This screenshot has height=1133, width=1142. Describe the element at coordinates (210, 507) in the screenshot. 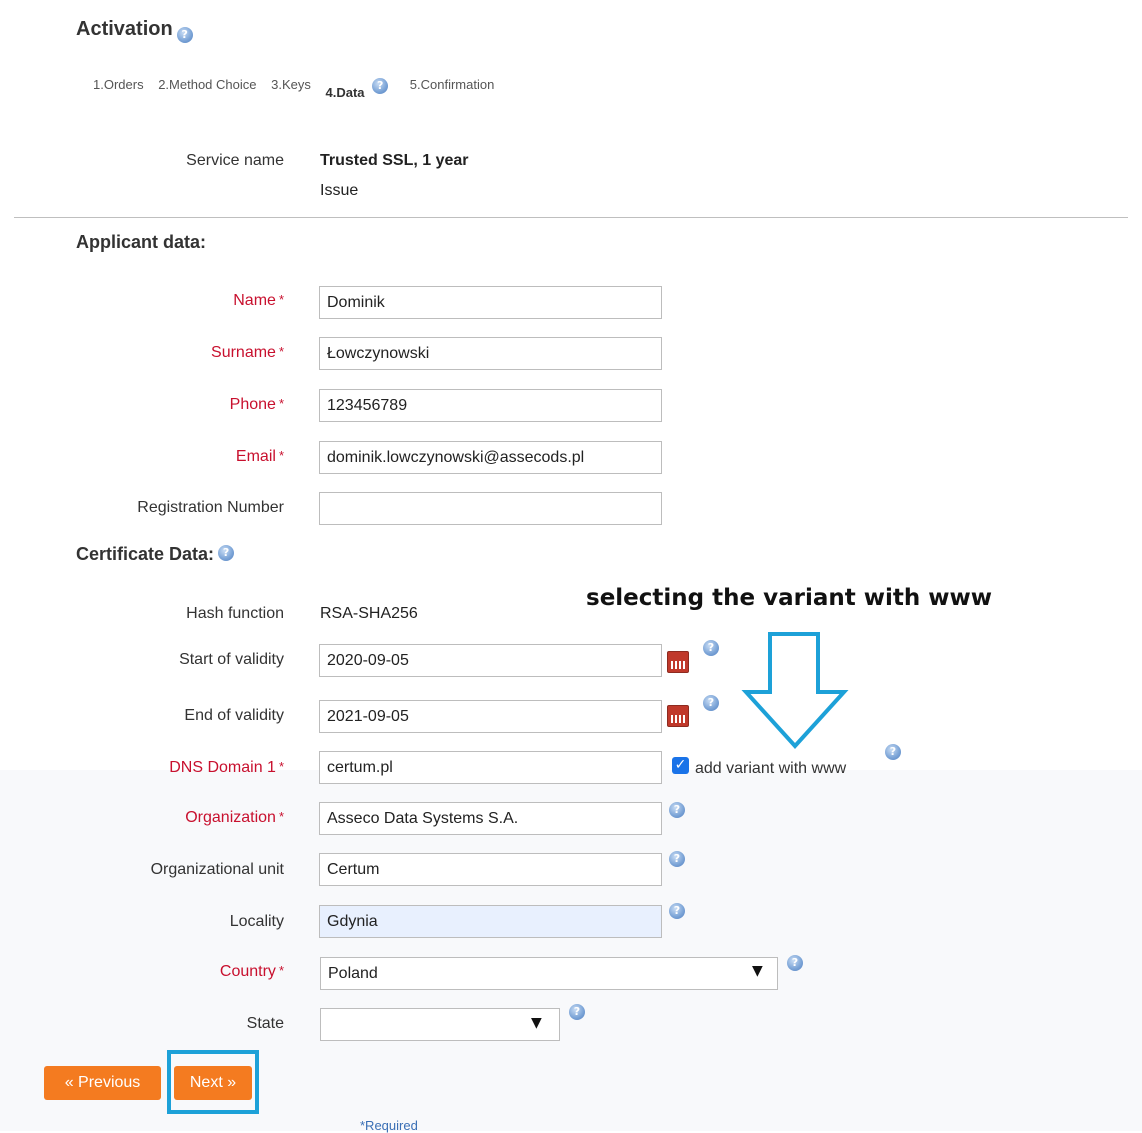

I see `registration-number-label: Registration Number` at that location.